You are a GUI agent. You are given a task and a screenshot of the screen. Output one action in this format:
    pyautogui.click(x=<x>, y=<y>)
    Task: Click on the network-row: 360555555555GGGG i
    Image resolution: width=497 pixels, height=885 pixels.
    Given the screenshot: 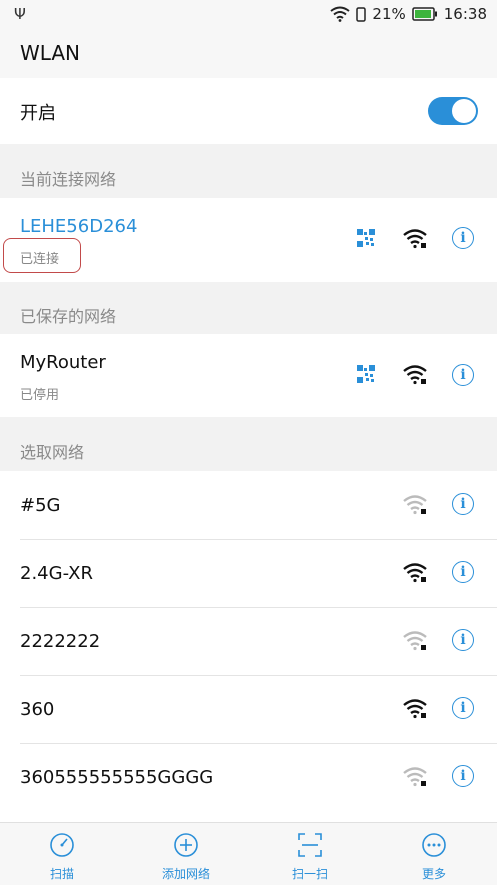 What is the action you would take?
    pyautogui.click(x=248, y=778)
    